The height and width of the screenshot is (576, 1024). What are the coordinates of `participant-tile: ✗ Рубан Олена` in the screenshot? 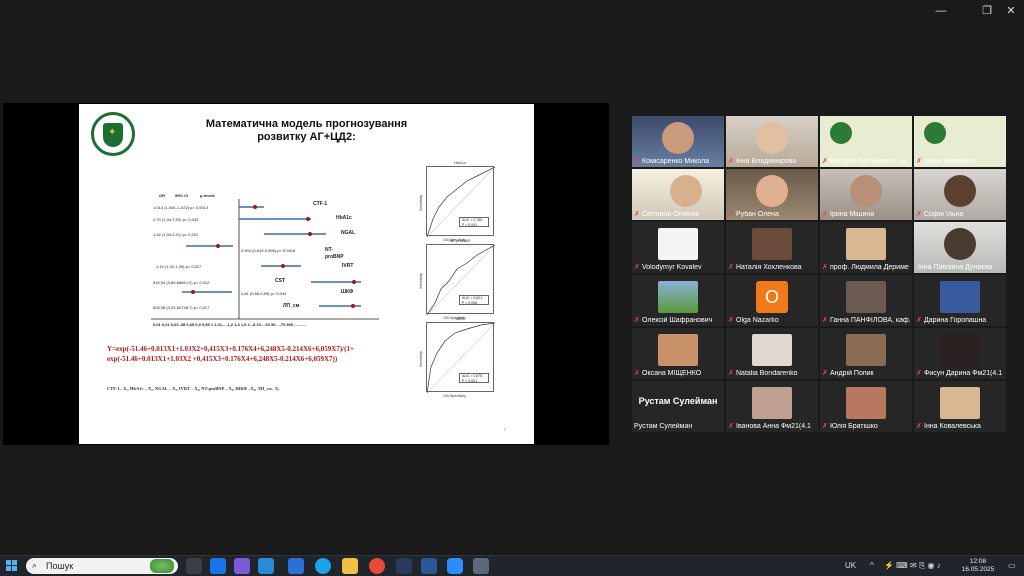 It's located at (772, 194).